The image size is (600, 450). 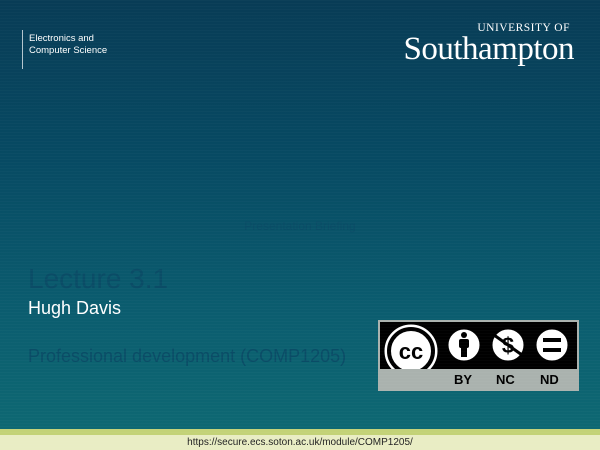 I want to click on no-derivatives-icon, so click(x=552, y=345).